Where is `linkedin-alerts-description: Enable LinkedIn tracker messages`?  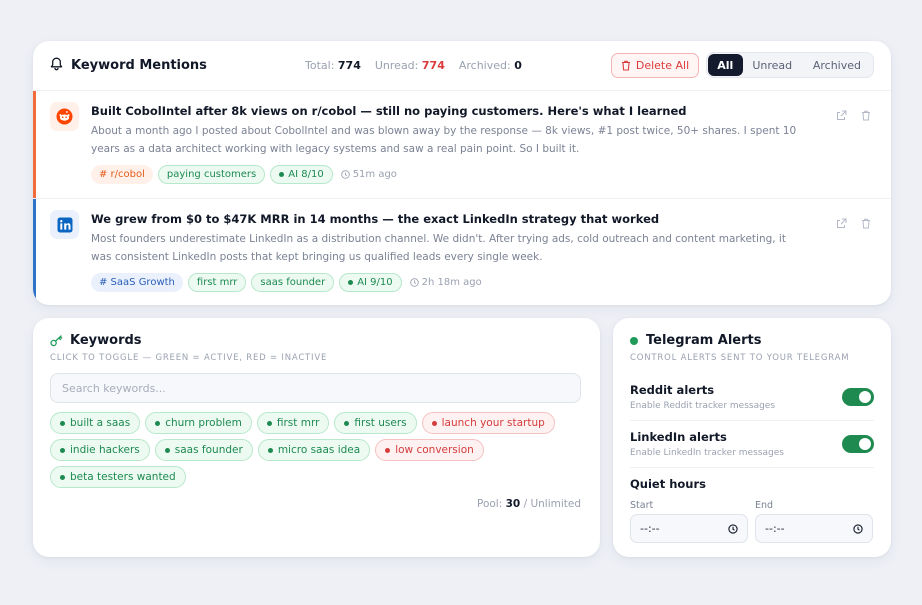 linkedin-alerts-description: Enable LinkedIn tracker messages is located at coordinates (707, 453).